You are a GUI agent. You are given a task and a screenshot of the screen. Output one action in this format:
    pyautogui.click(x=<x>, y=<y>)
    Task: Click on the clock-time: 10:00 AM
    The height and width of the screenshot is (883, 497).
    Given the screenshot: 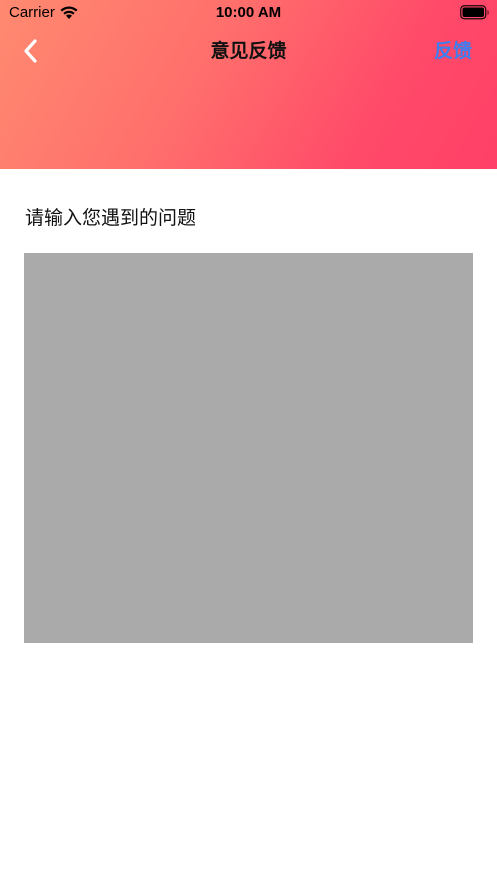 What is the action you would take?
    pyautogui.click(x=248, y=12)
    